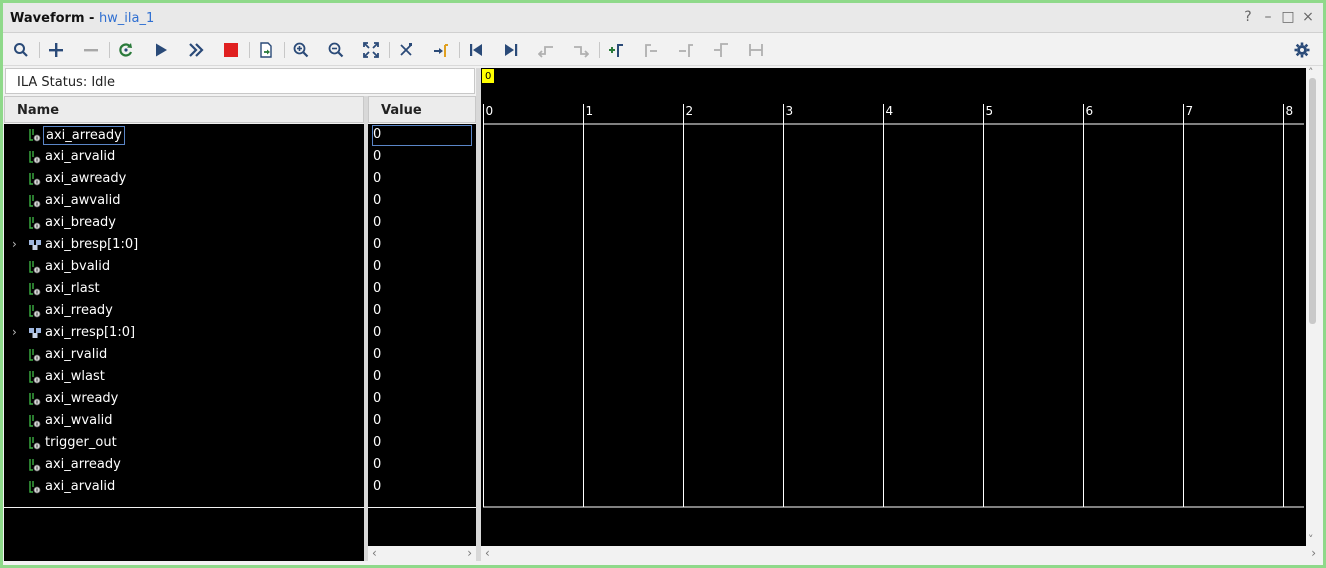  What do you see at coordinates (184, 355) in the screenshot?
I see `signal-row: axi_rvalid` at bounding box center [184, 355].